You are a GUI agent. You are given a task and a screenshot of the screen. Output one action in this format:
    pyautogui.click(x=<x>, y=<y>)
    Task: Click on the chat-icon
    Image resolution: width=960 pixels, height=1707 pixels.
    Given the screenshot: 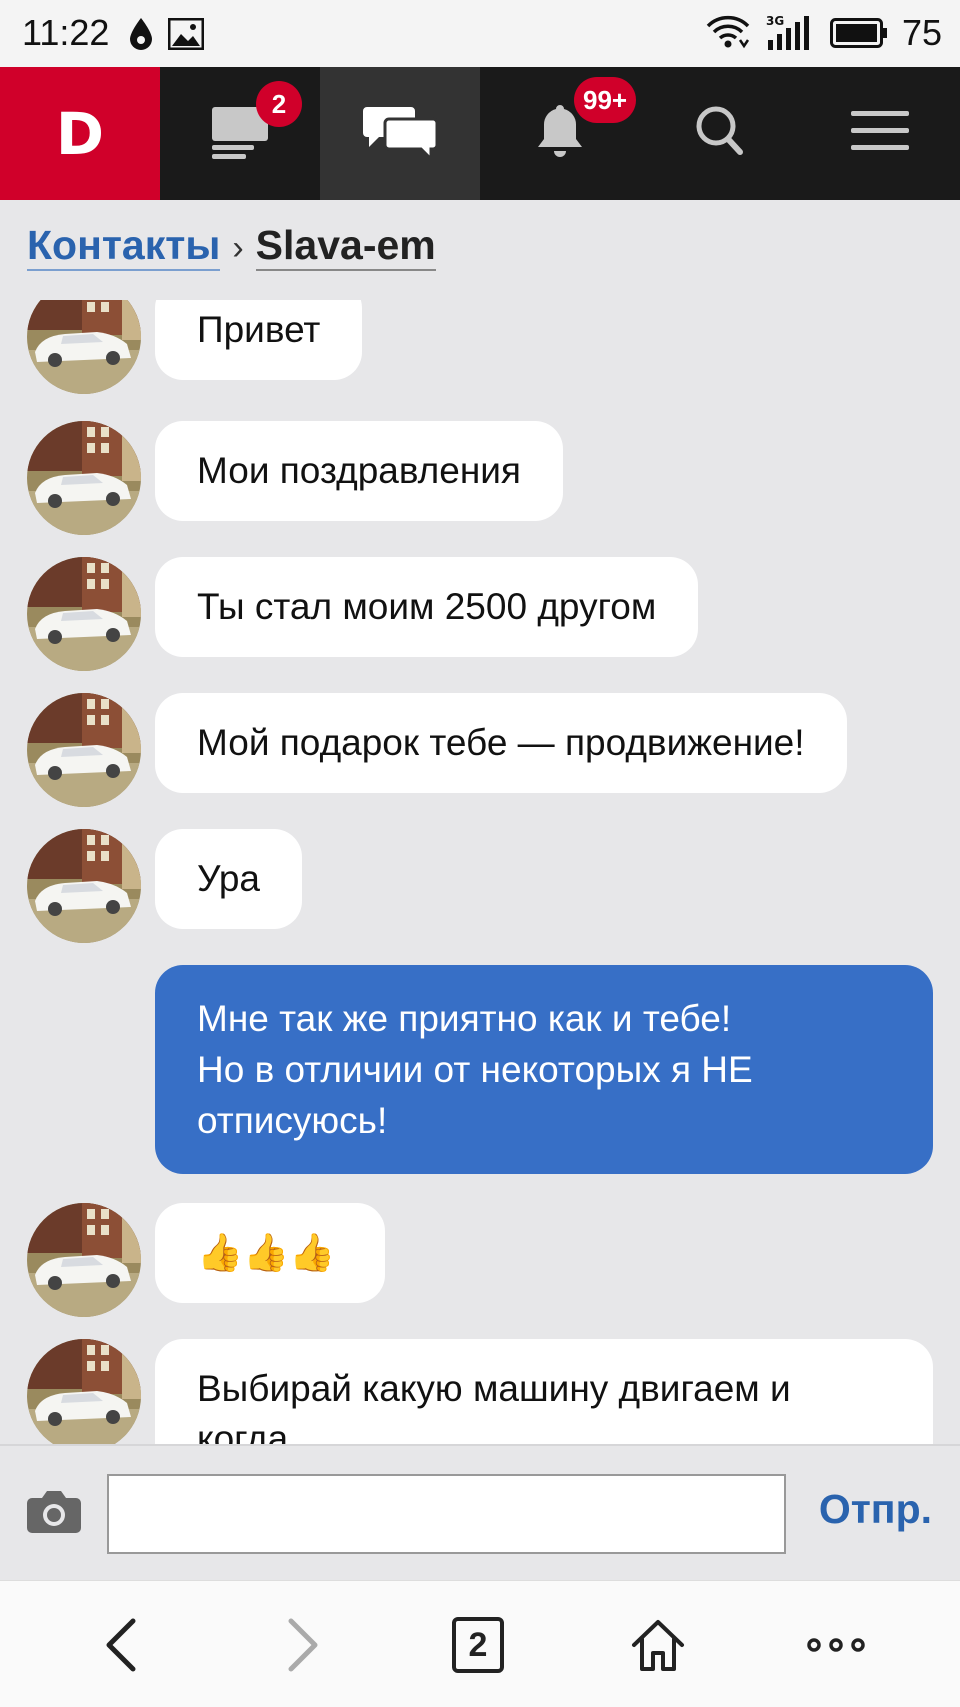 What is the action you would take?
    pyautogui.click(x=401, y=133)
    